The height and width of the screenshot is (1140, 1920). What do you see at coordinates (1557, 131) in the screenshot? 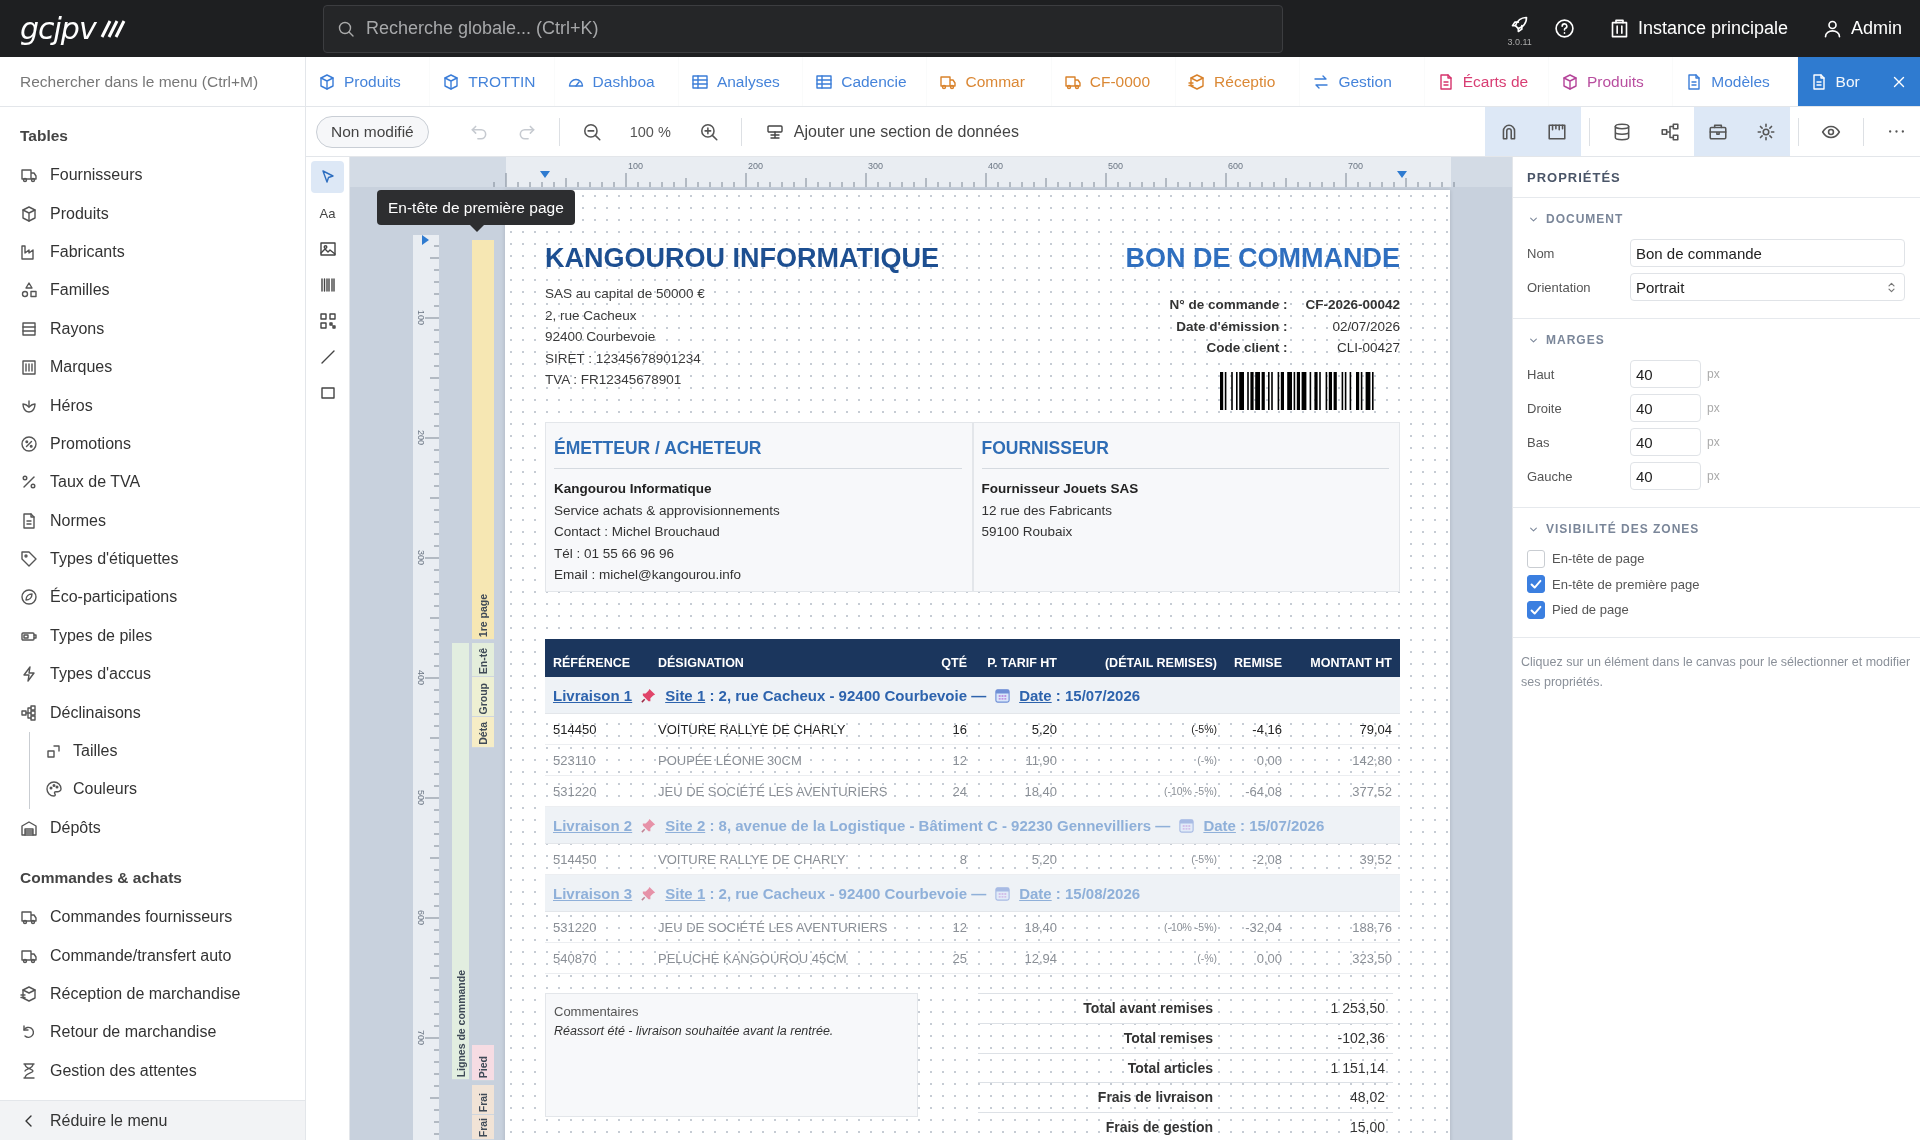
I see `ruler-button` at bounding box center [1557, 131].